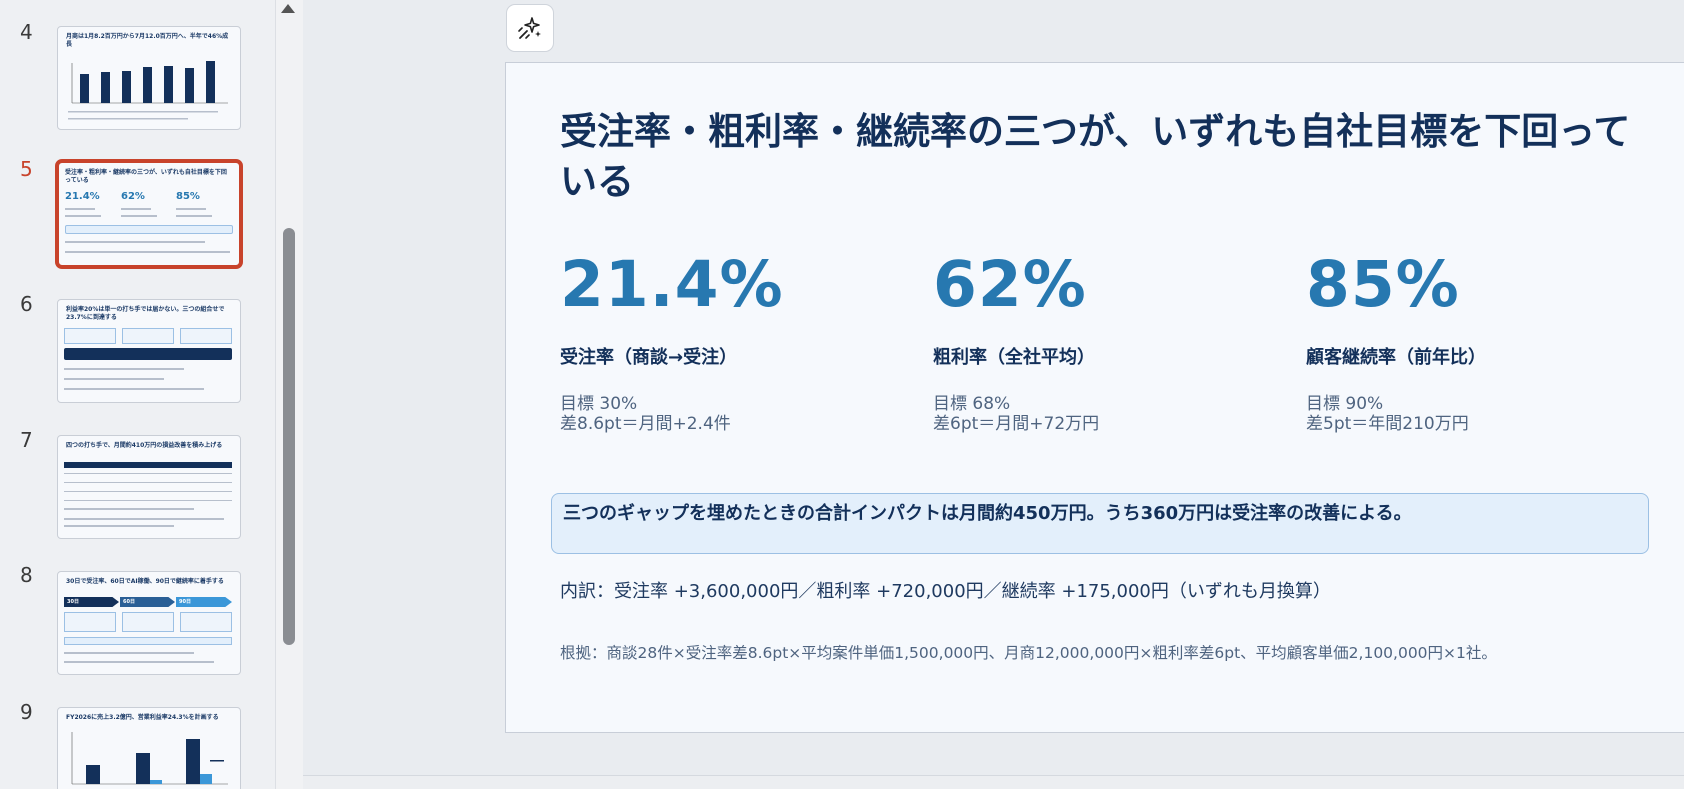 This screenshot has width=1684, height=789. What do you see at coordinates (1110, 156) in the screenshot?
I see `slide-title: 受注率・粗利率・継続率の三つが、いずれも自社目標を下回っている` at bounding box center [1110, 156].